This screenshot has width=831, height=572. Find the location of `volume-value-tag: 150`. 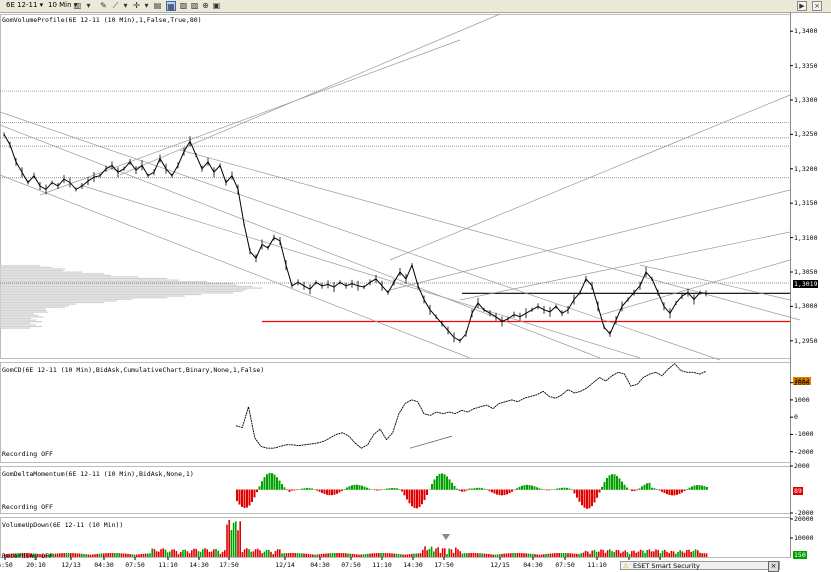

volume-value-tag: 150 is located at coordinates (800, 555).